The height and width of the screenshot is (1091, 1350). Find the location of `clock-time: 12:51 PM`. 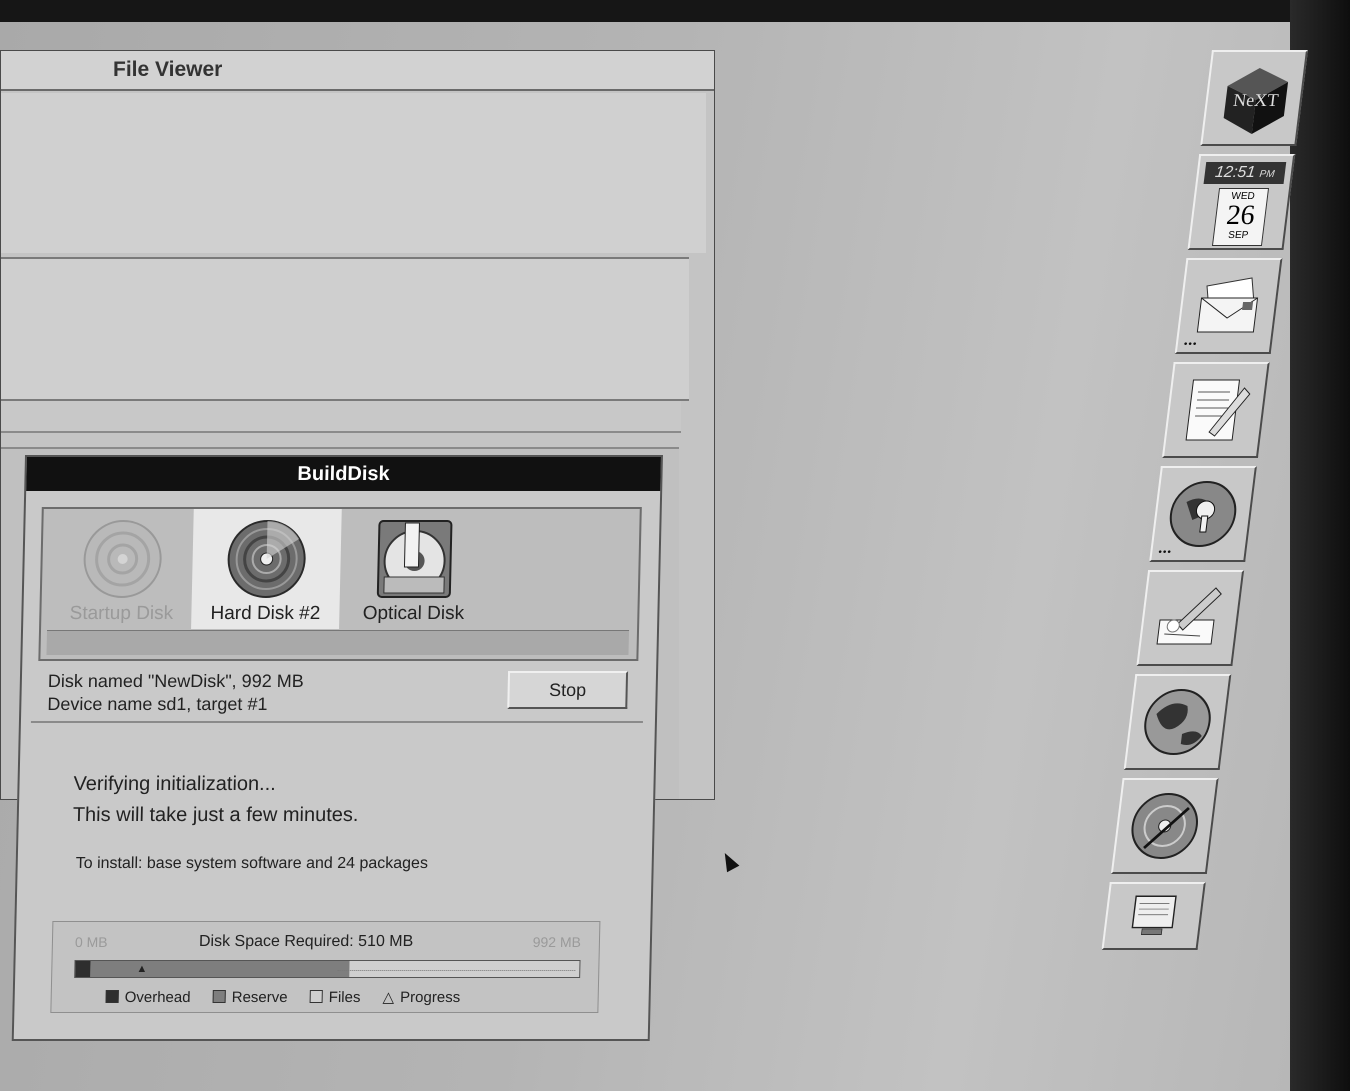

clock-time: 12:51 PM is located at coordinates (1245, 173).